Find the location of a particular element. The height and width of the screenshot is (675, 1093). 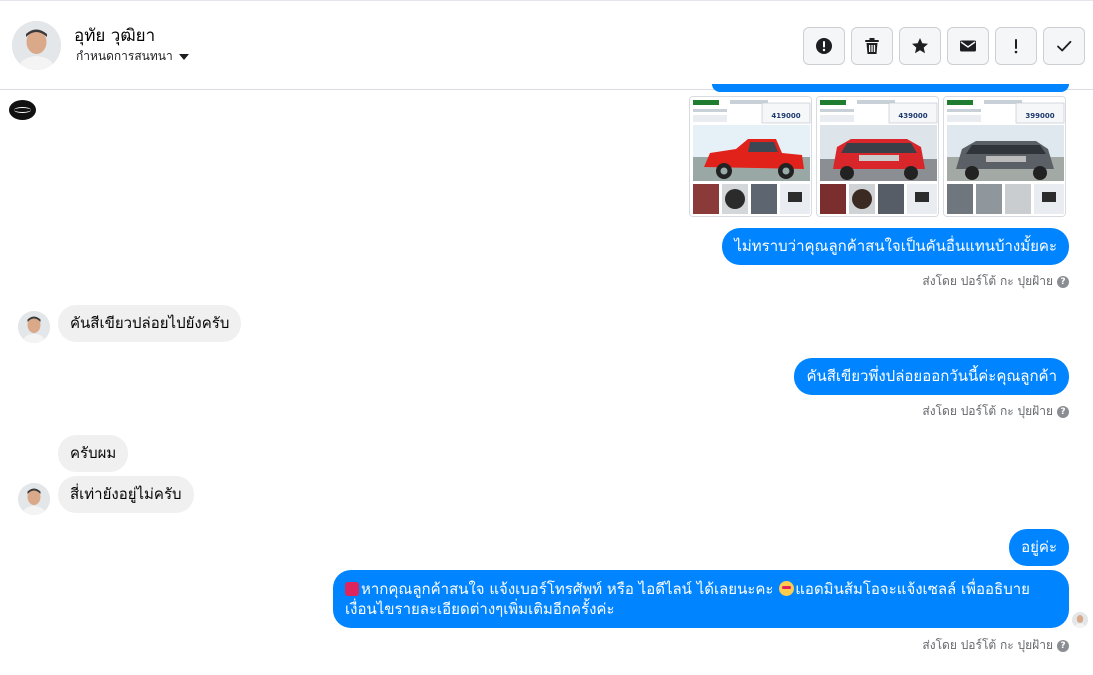

incoming-message: สี่เท่ายังอยู่ไม่ครับ is located at coordinates (126, 494).